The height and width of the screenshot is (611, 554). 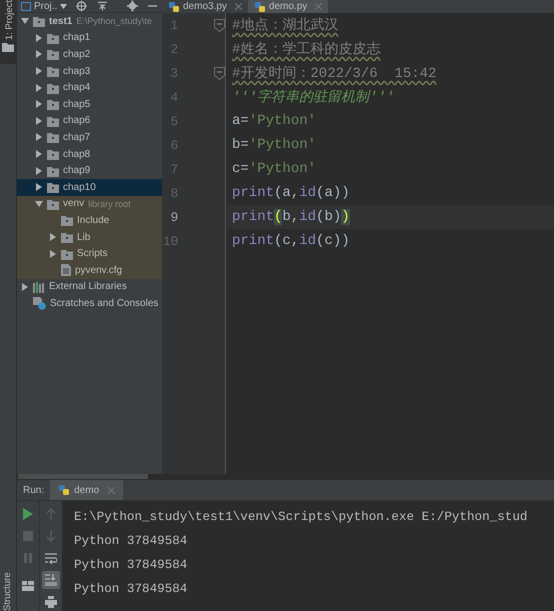 I want to click on tree-item: chap2, so click(x=89, y=54).